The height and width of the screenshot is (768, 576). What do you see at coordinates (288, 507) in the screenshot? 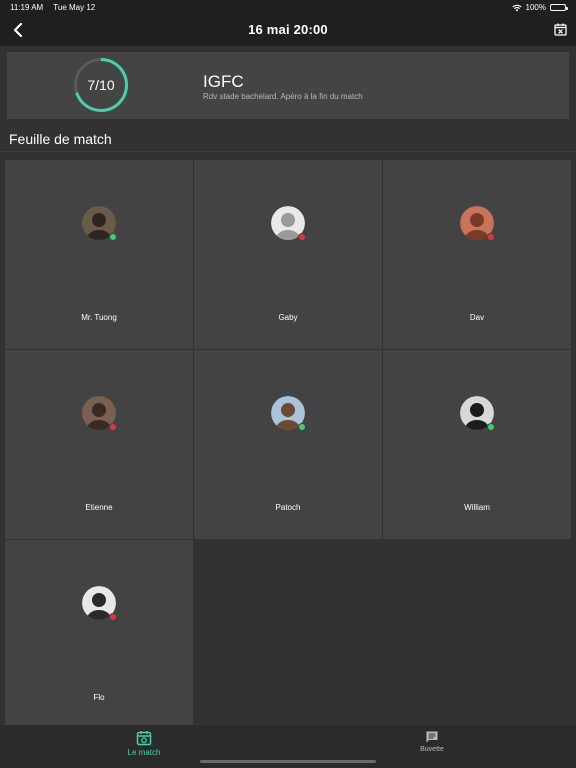
I see `player-name: Patoch` at bounding box center [288, 507].